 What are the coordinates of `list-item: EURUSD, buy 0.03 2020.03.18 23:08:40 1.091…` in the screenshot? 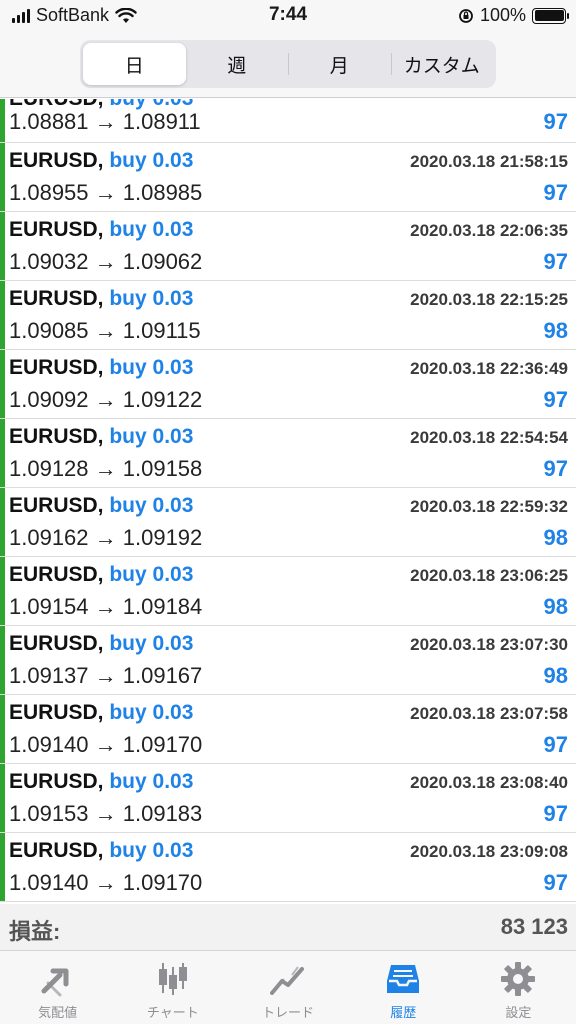 It's located at (288, 798).